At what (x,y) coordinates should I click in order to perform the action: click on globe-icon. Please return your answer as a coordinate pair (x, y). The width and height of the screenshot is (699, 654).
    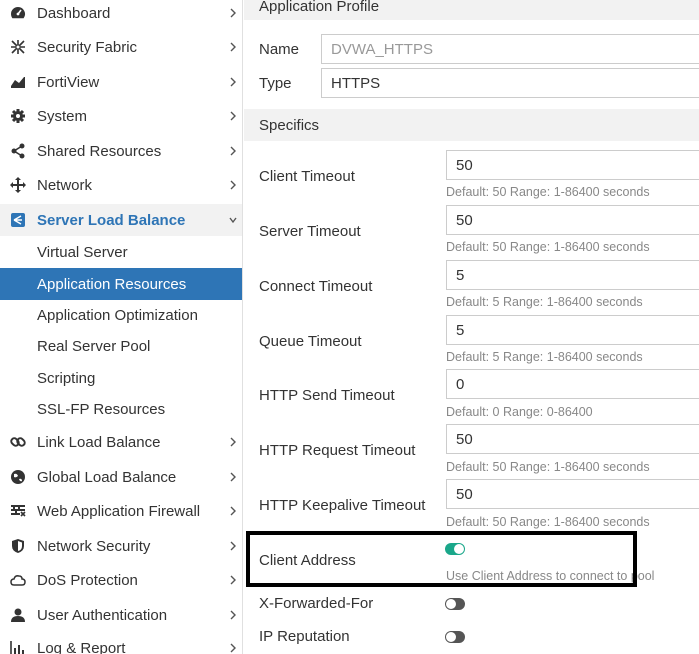
    Looking at the image, I should click on (18, 477).